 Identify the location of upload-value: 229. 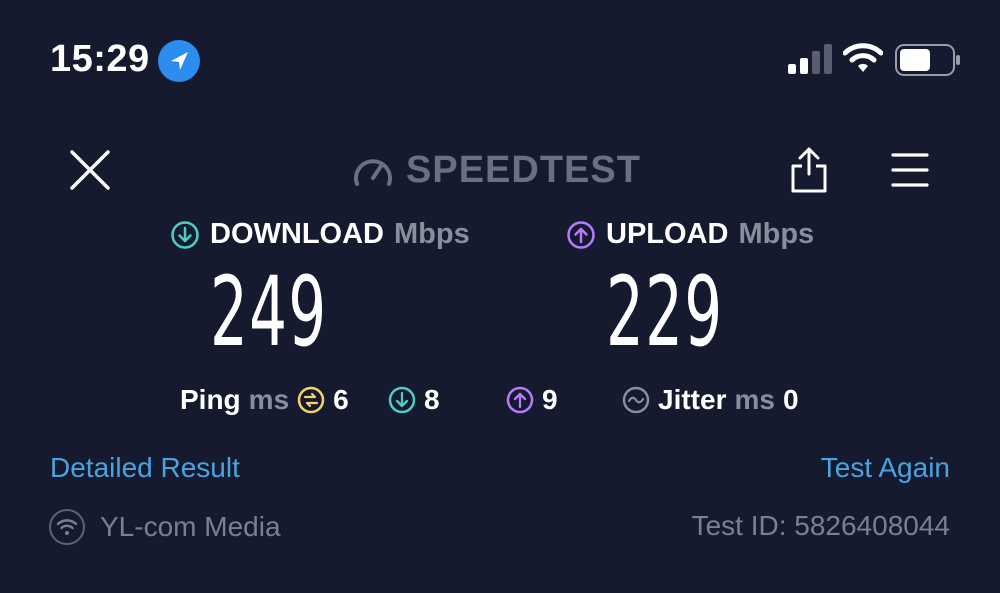
(665, 312).